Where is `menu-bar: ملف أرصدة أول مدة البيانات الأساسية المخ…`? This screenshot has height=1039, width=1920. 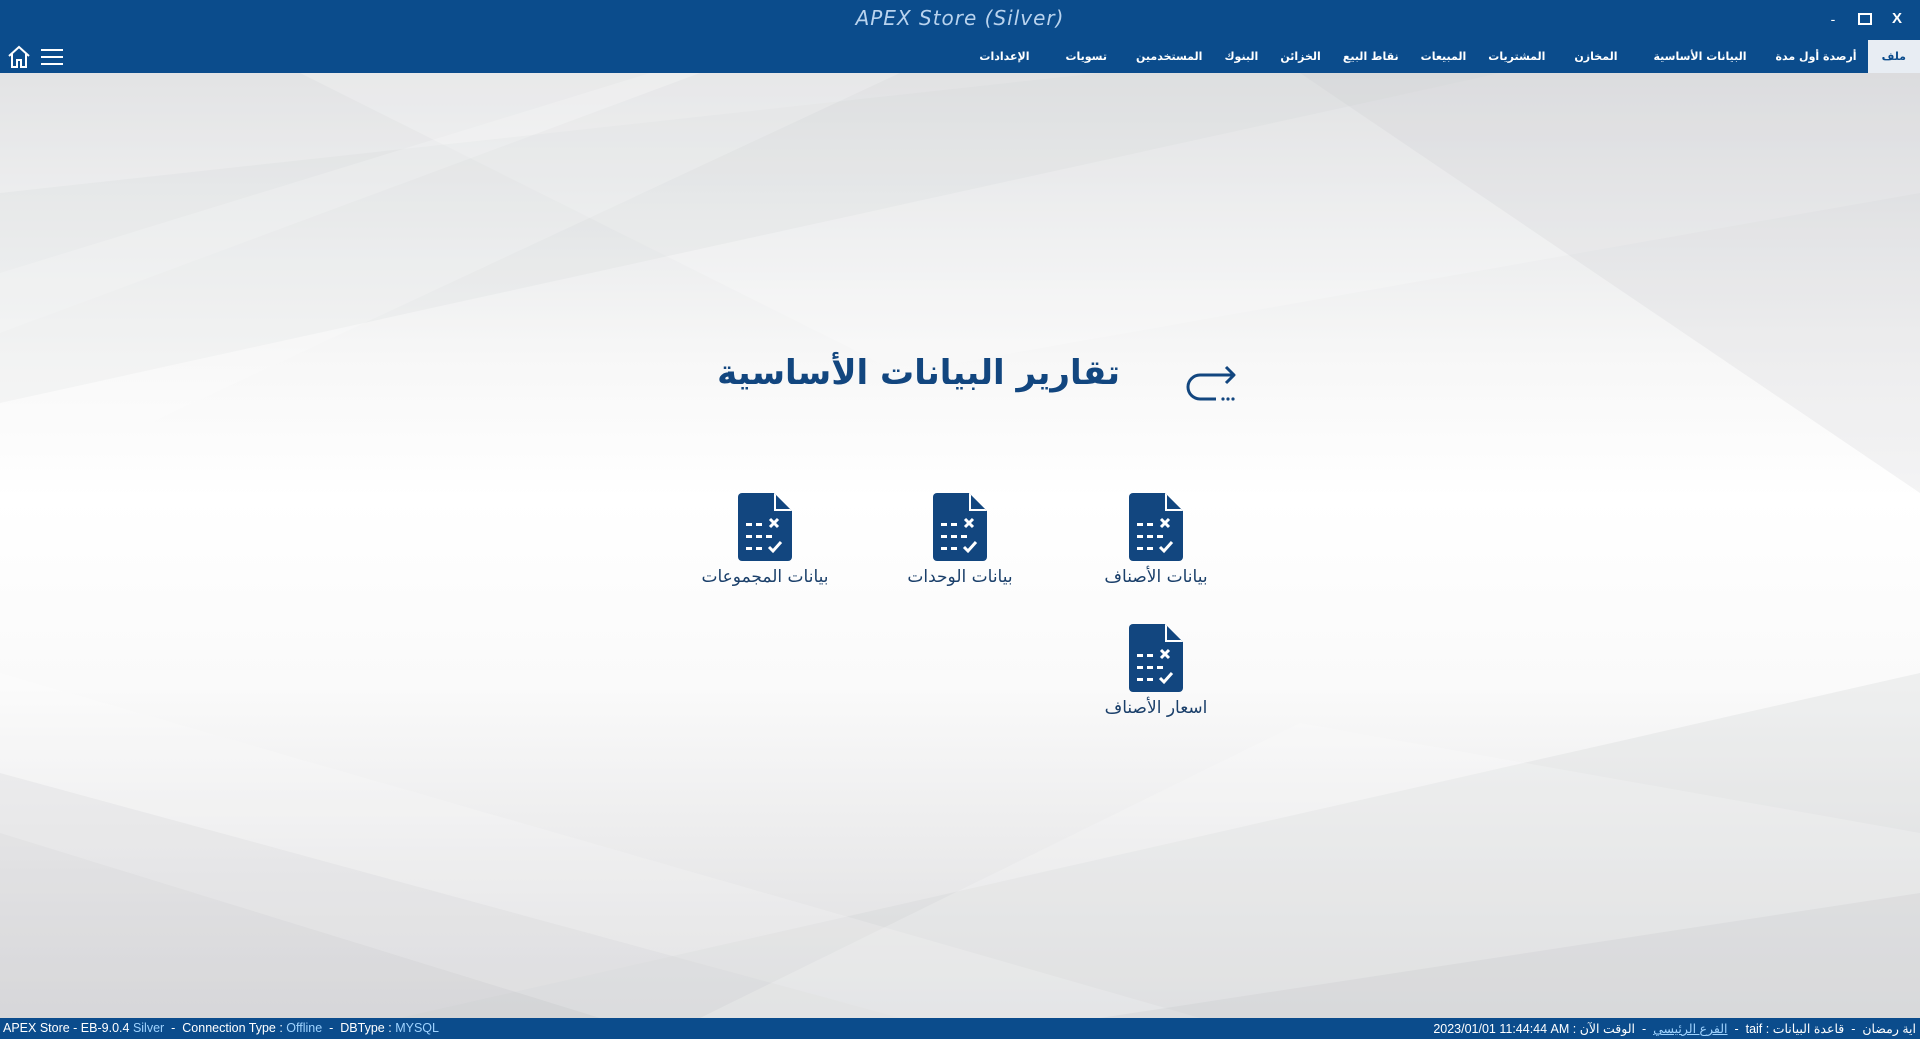
menu-bar: ملف أرصدة أول مدة البيانات الأساسية المخ… is located at coordinates (960, 56).